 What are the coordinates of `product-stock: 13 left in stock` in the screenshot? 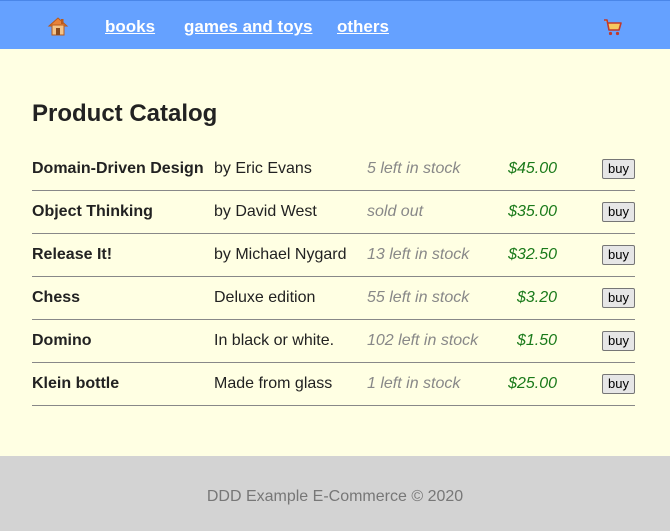 It's located at (427, 255).